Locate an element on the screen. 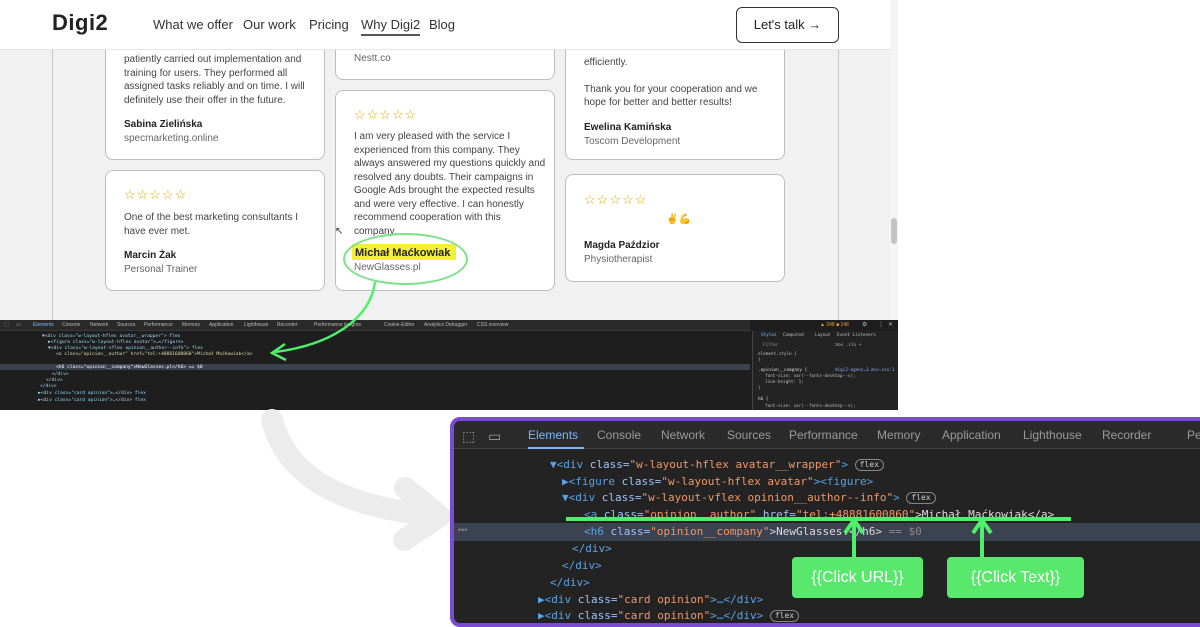  click-text-variable-label: {{Click Text}} is located at coordinates (1015, 577).